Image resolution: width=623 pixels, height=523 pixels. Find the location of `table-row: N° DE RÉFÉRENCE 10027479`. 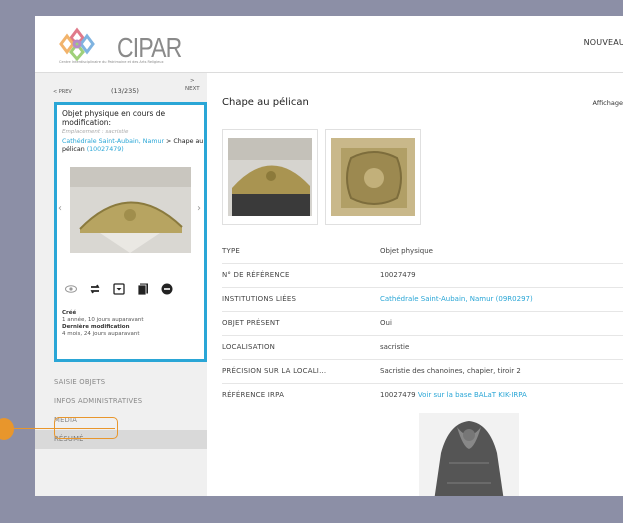

table-row: N° DE RÉFÉRENCE 10027479 is located at coordinates (422, 276).